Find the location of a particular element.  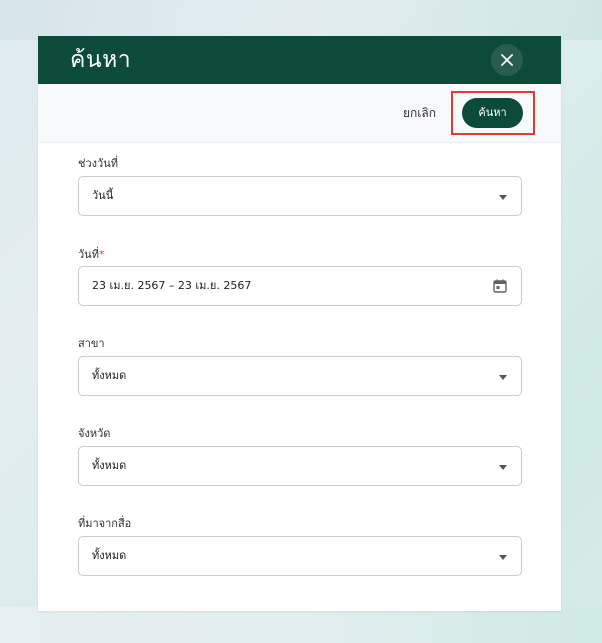

dialog-title: ค้นหา is located at coordinates (101, 60).